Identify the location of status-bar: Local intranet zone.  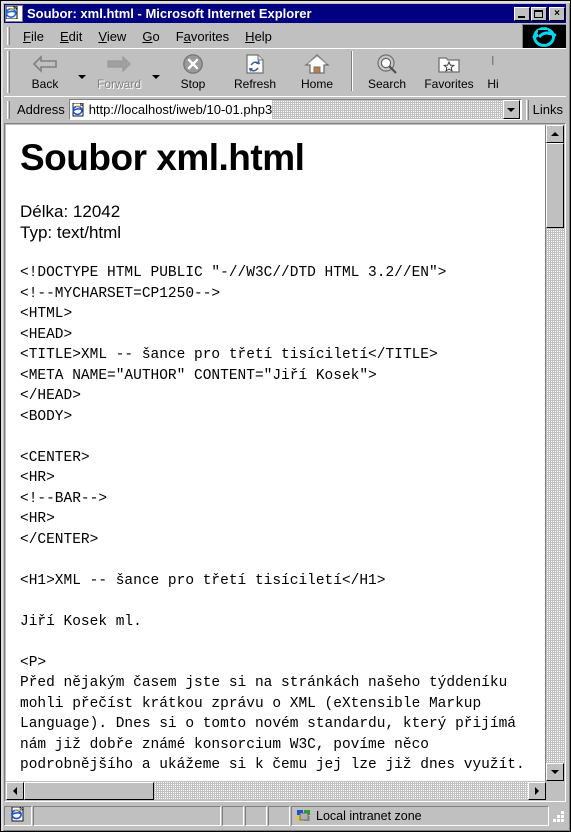
(285, 816).